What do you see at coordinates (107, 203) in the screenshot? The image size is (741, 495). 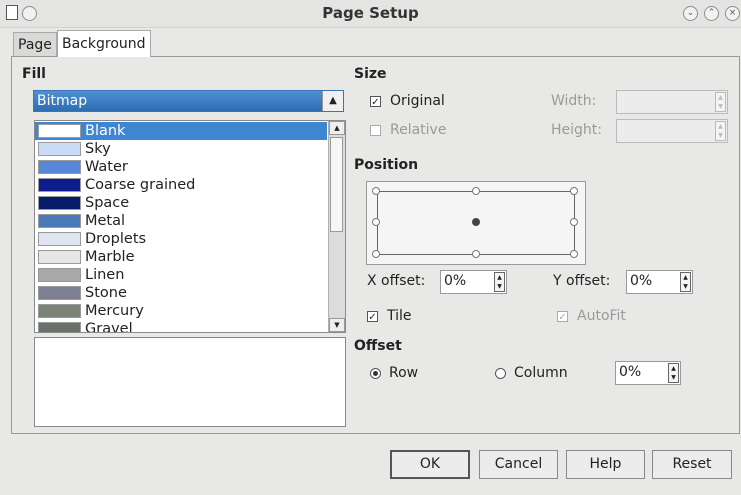 I see `bitmap-label: Space` at bounding box center [107, 203].